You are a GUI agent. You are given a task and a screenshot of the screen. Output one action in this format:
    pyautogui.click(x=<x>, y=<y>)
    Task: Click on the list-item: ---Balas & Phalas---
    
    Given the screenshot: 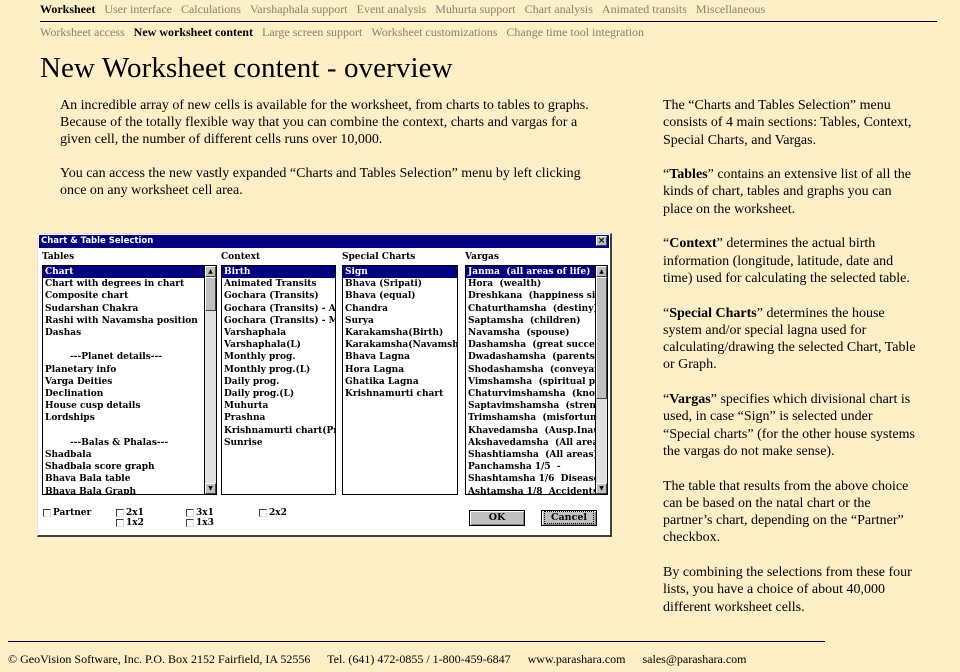 What is the action you would take?
    pyautogui.click(x=123, y=443)
    